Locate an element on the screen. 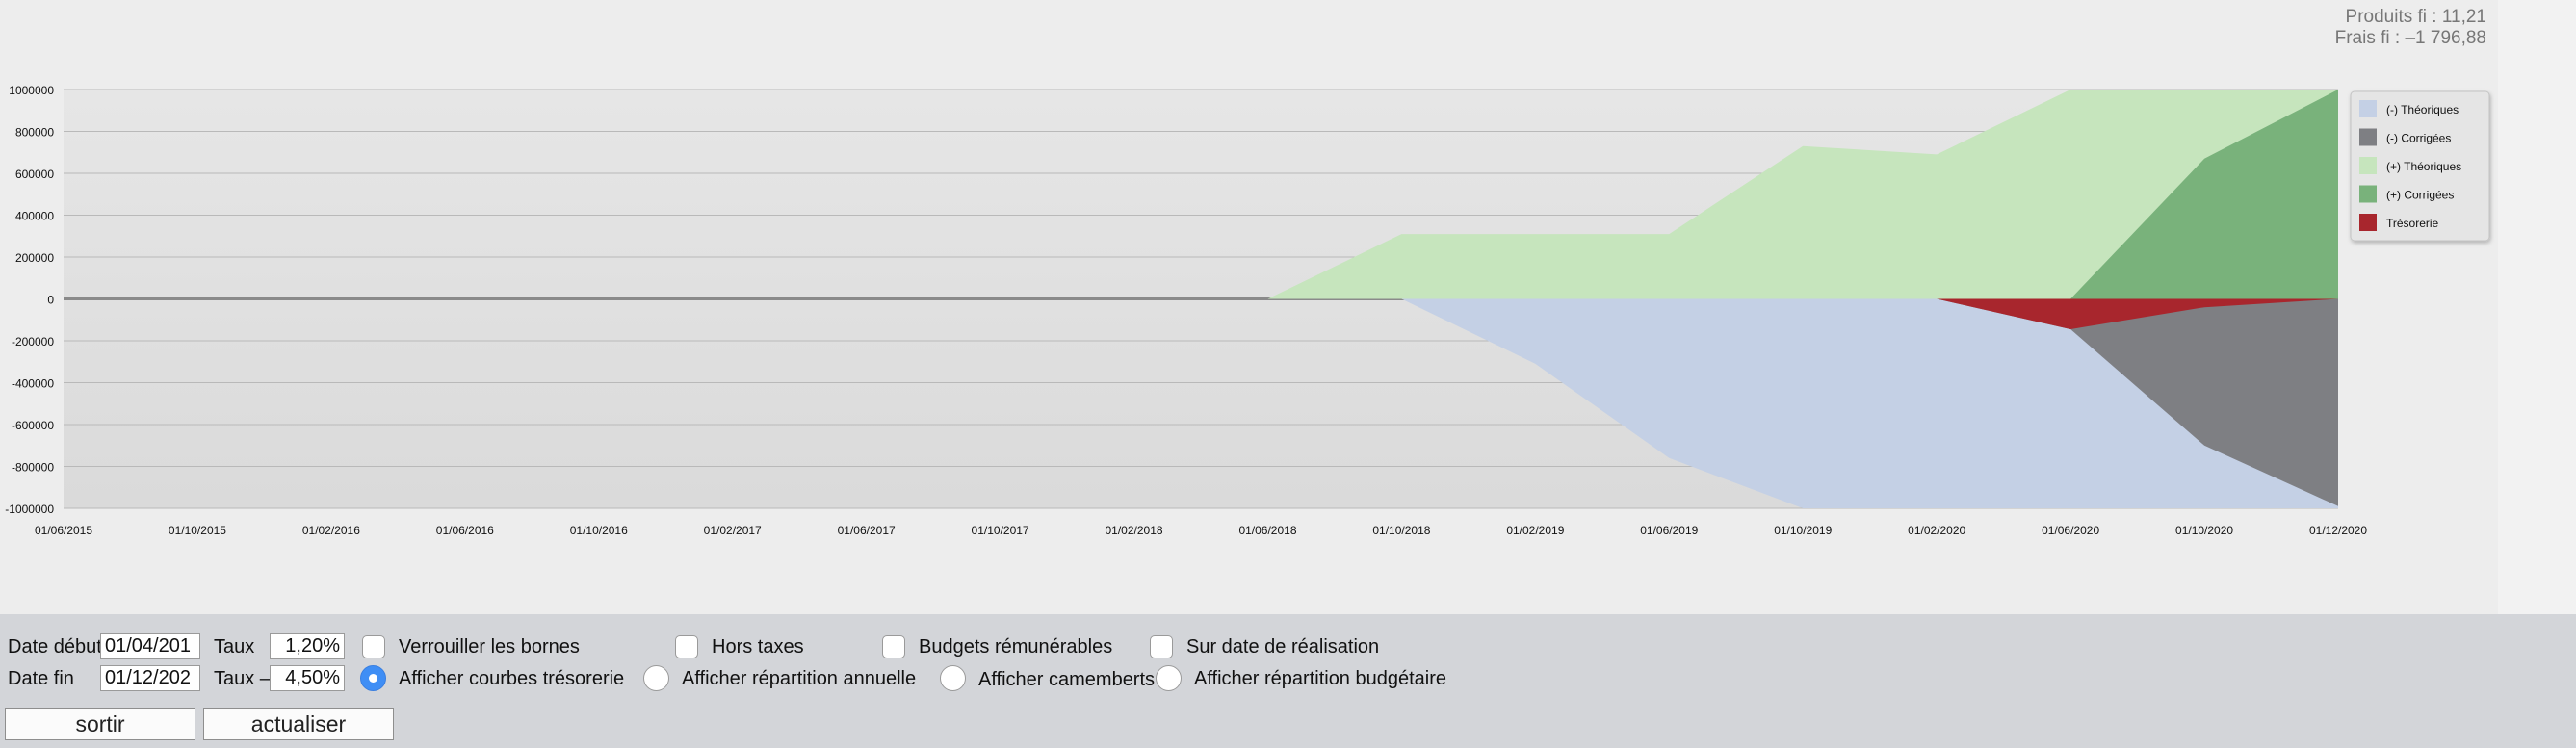 The image size is (2576, 748). y-tick-label: 400000 is located at coordinates (34, 216).